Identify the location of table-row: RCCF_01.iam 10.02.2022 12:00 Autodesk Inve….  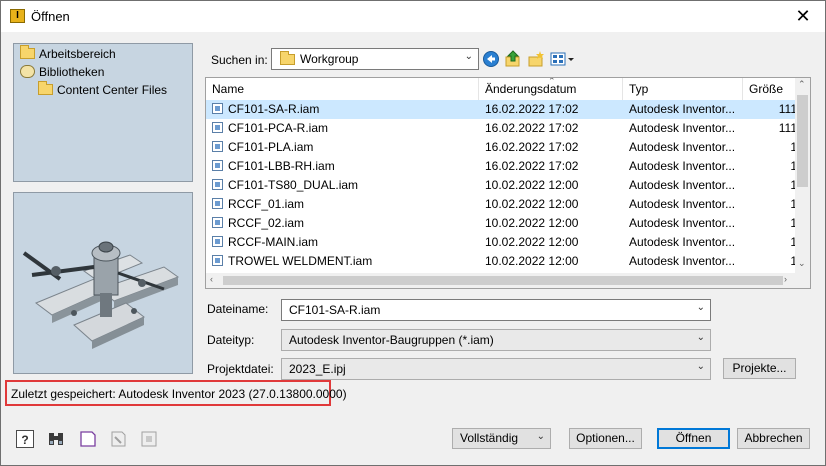
(501, 204).